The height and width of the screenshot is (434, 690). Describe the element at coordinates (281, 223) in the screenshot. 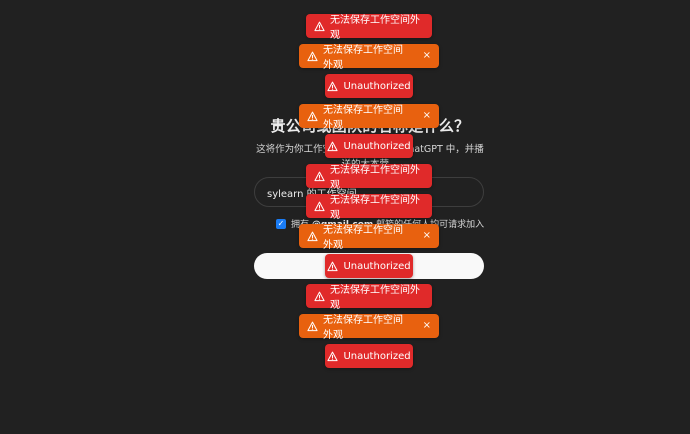

I see `allow-join-checkbox: ✓` at that location.